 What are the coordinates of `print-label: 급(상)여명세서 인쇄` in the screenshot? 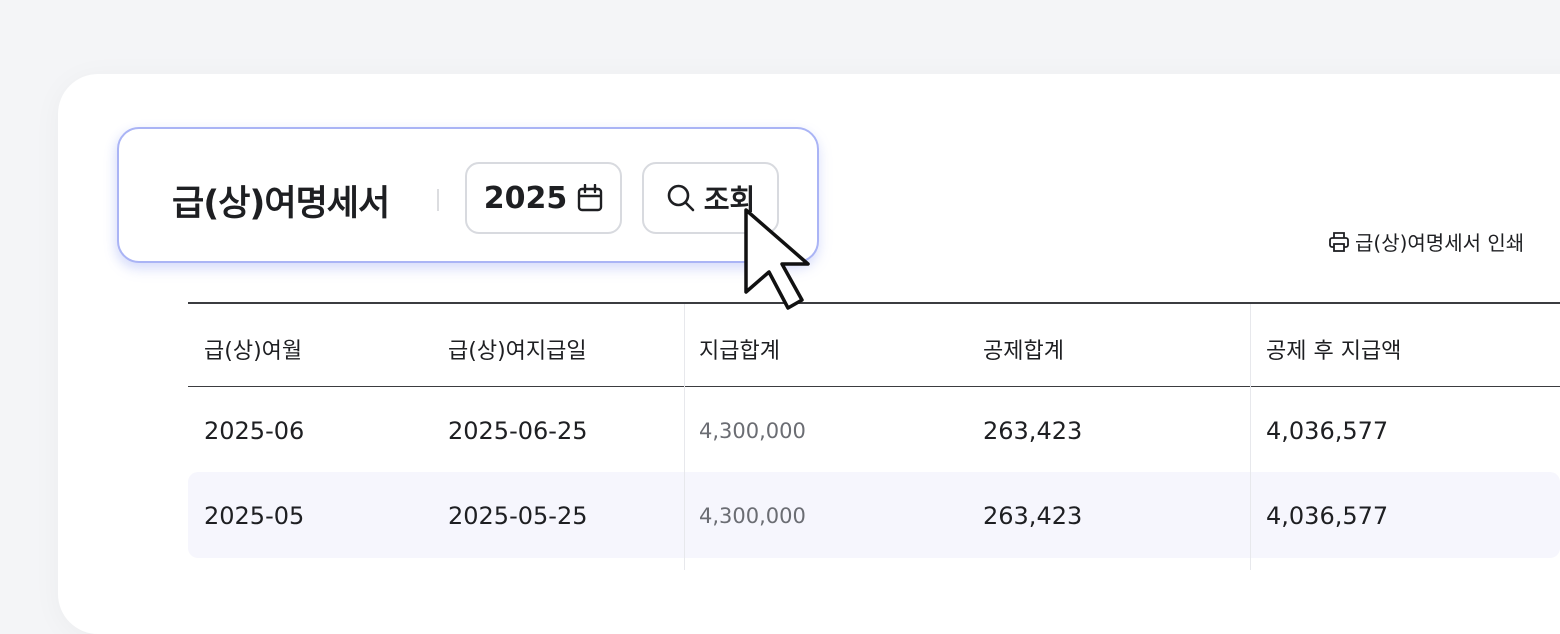 It's located at (1440, 243).